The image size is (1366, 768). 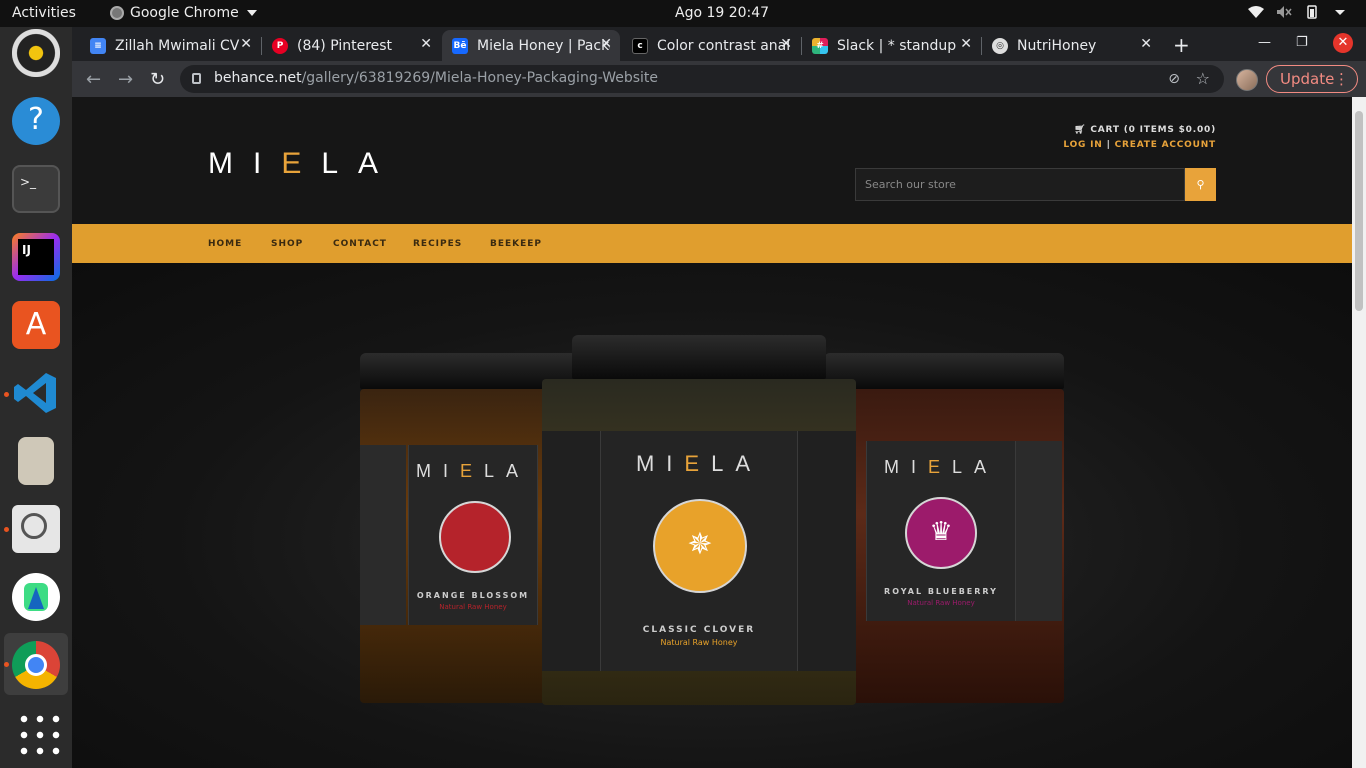 I want to click on contrast-icon: c, so click(x=640, y=45).